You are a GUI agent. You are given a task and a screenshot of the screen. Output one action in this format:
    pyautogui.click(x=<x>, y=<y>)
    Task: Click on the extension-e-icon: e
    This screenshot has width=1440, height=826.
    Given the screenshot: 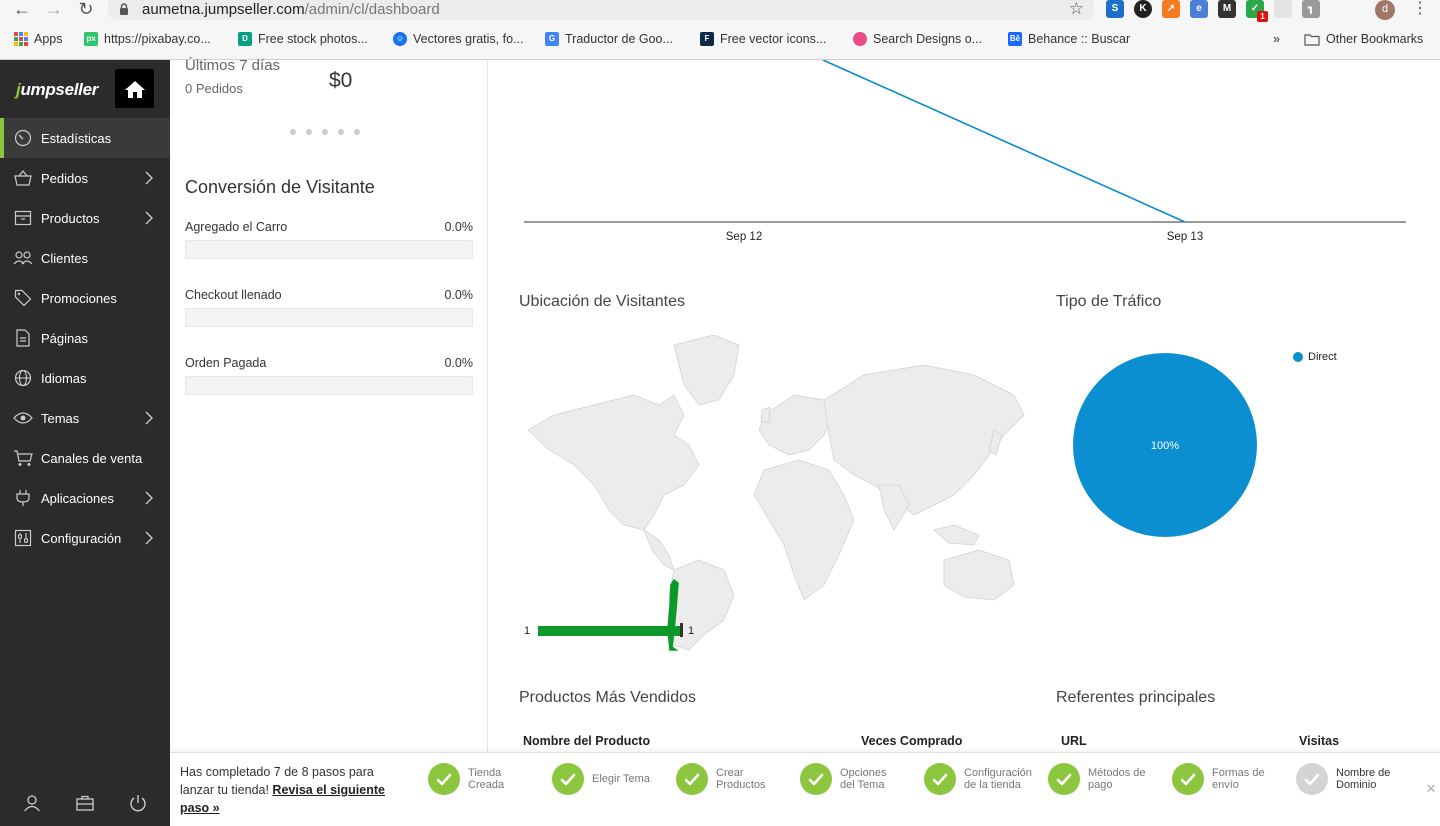 What is the action you would take?
    pyautogui.click(x=1199, y=9)
    